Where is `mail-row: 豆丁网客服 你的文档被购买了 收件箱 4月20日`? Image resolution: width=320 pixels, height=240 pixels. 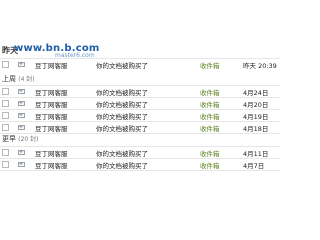 mail-row: 豆丁网客服 你的文档被购买了 收件箱 4月20日 is located at coordinates (140, 103).